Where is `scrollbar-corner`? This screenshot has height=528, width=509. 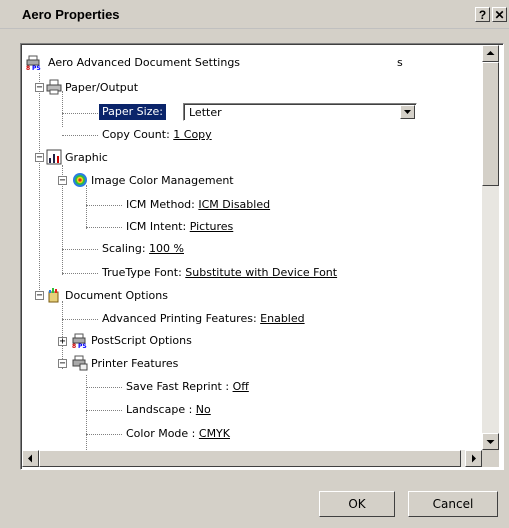 scrollbar-corner is located at coordinates (490, 458).